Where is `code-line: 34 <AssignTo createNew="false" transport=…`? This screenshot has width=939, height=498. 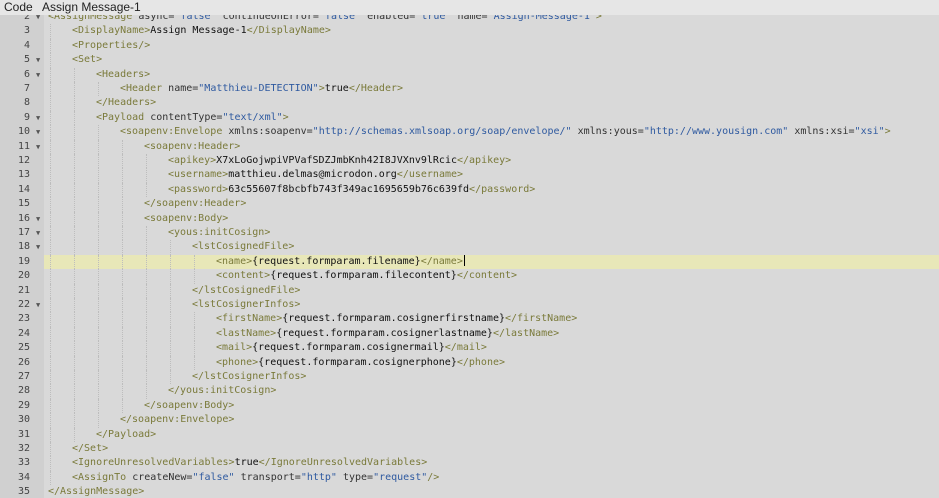 code-line: 34 <AssignTo createNew="false" transport=… is located at coordinates (469, 478).